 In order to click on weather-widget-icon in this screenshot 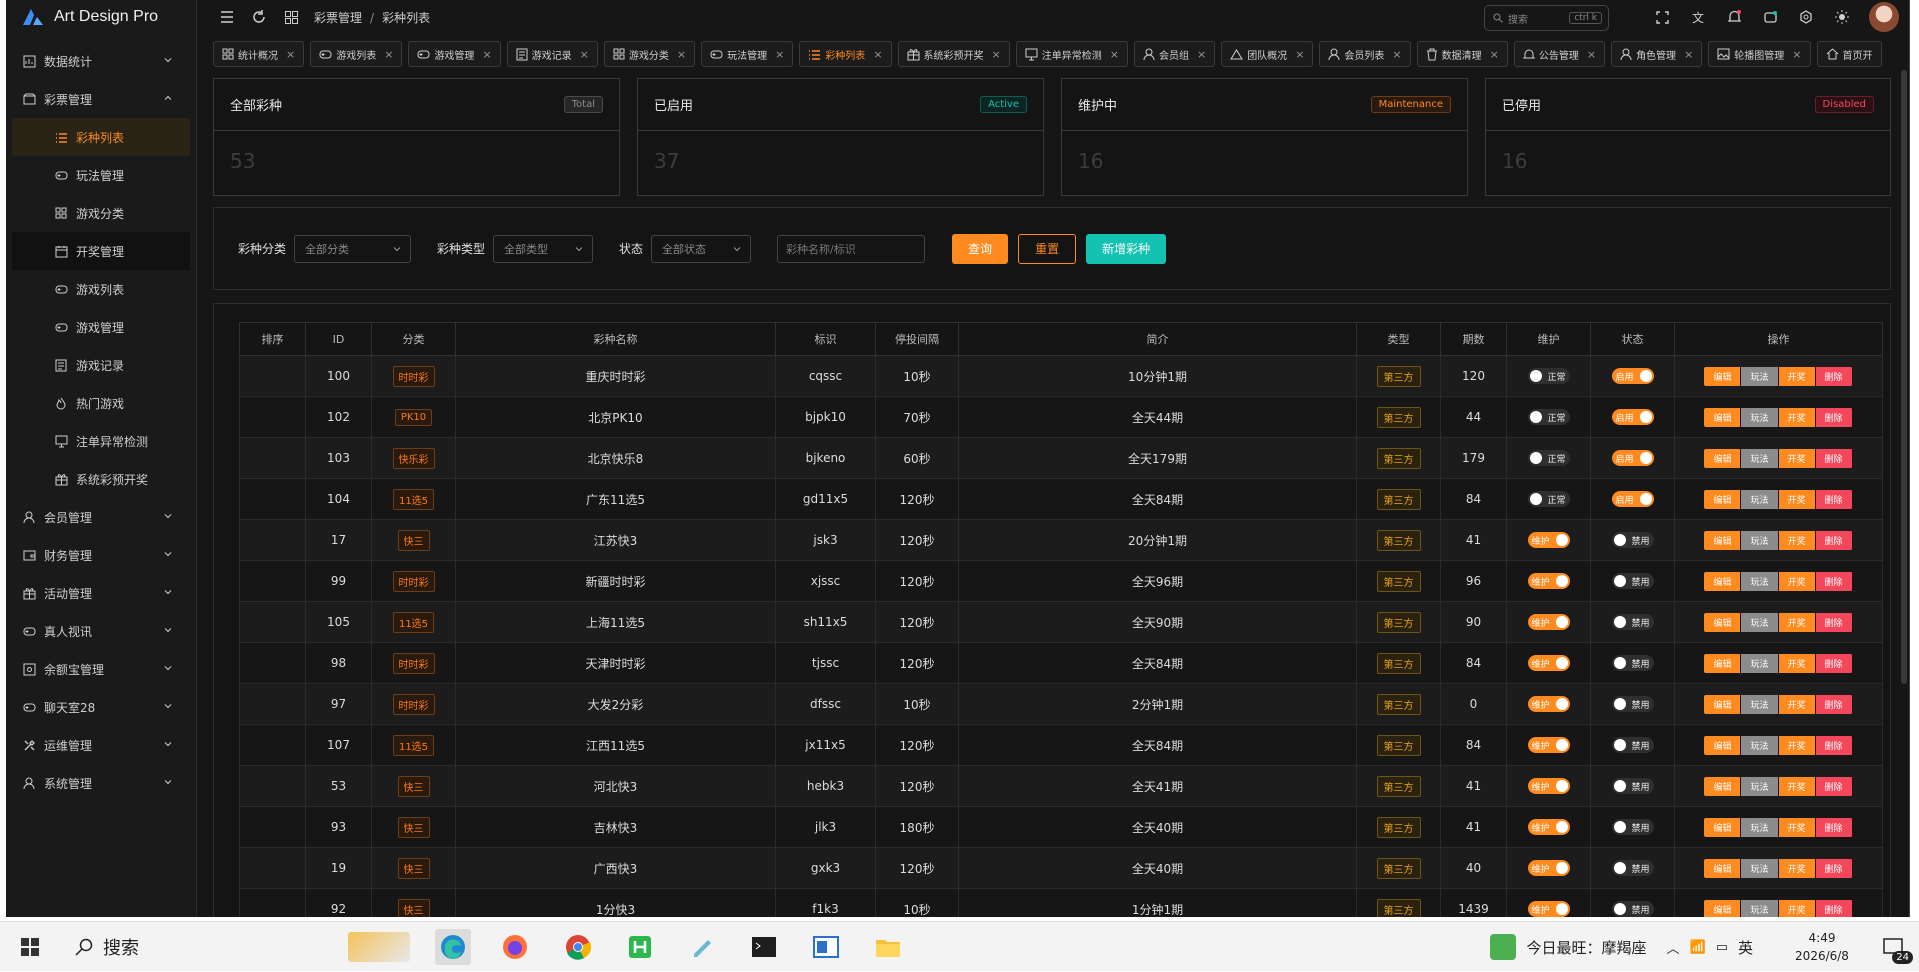, I will do `click(1503, 947)`.